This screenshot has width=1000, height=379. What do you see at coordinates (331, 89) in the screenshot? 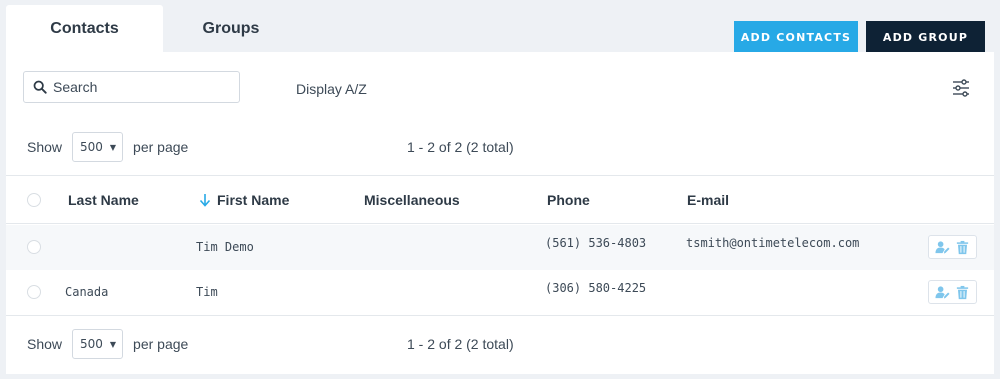
I see `display-order-toggle: Display A/Z` at bounding box center [331, 89].